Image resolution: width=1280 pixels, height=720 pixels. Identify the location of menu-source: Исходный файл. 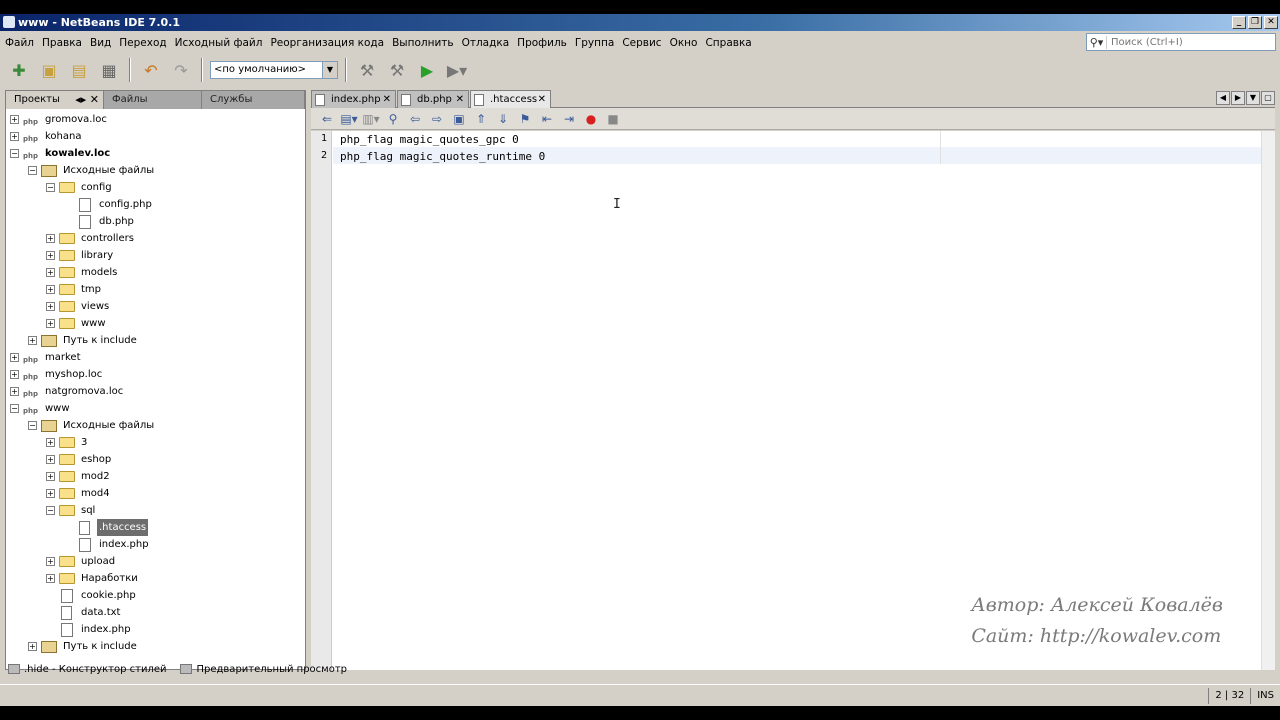
(219, 43).